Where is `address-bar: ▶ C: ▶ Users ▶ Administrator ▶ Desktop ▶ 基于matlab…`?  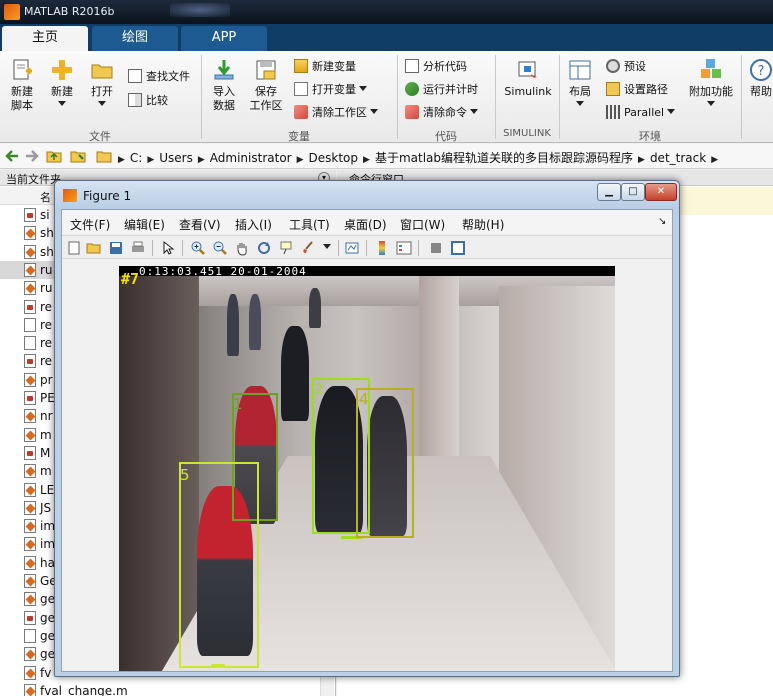
address-bar: ▶ C: ▶ Users ▶ Administrator ▶ Desktop ▶ 基于matlab… is located at coordinates (386, 156).